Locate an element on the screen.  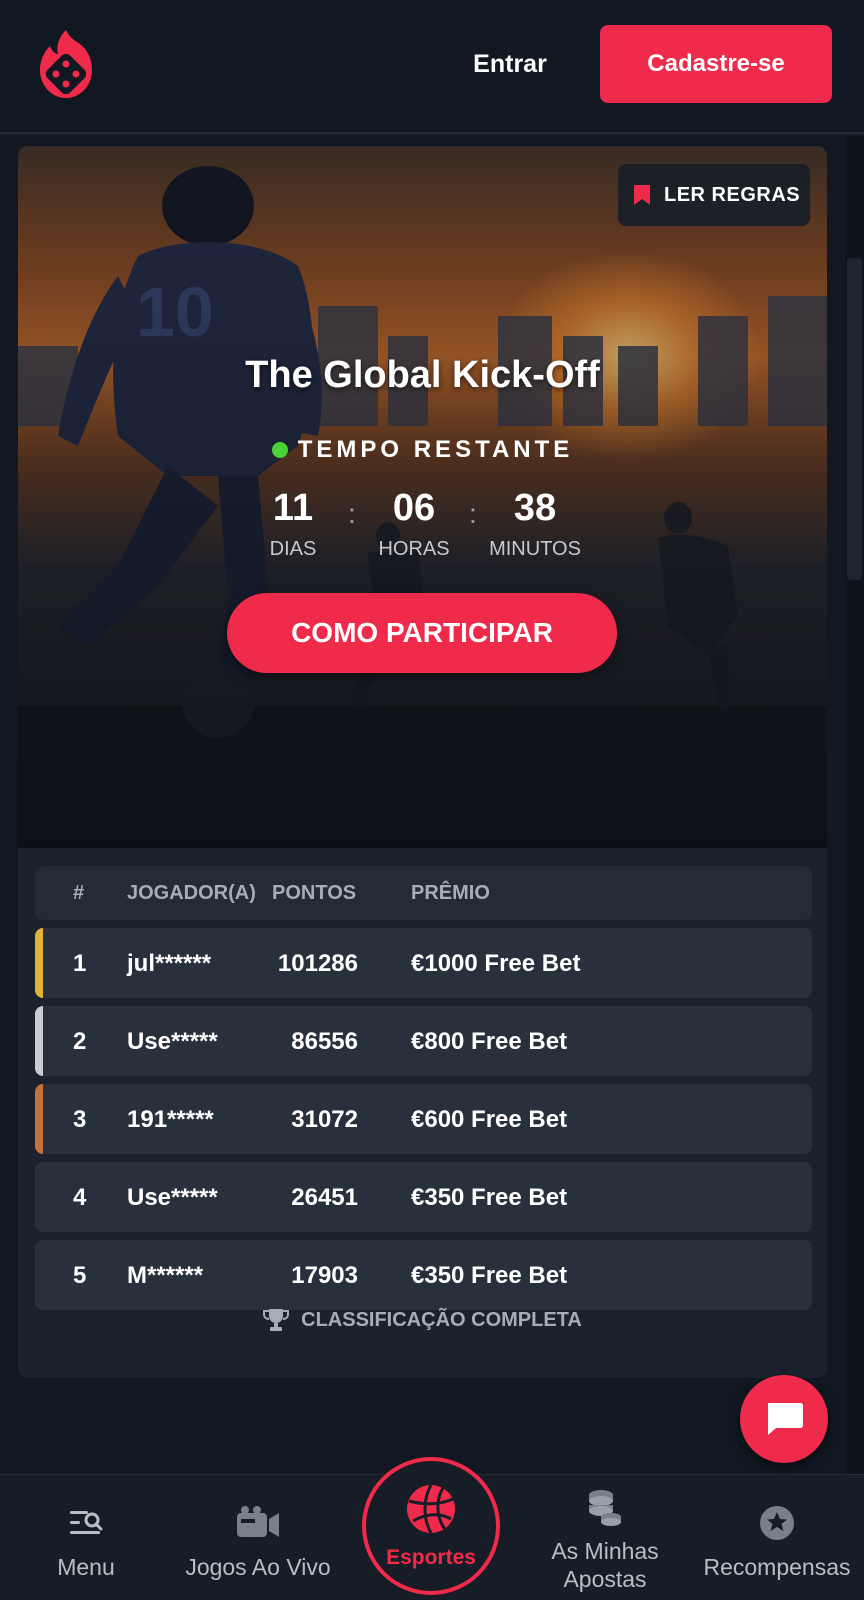
minutes-value: 38 is located at coordinates (535, 508).